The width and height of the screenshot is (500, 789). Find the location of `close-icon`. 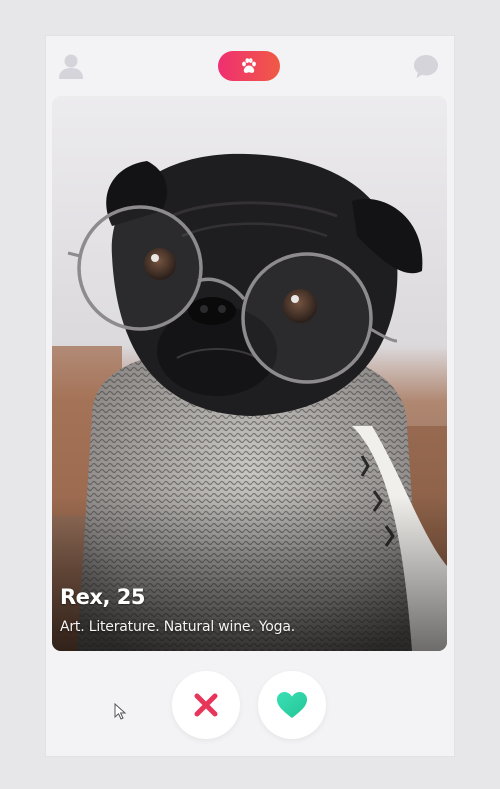

close-icon is located at coordinates (206, 705).